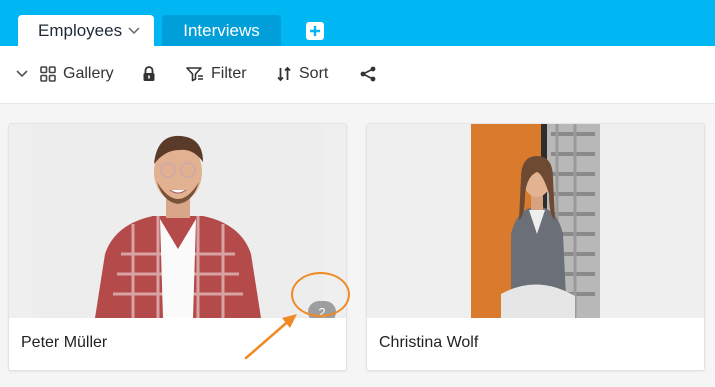 Image resolution: width=715 pixels, height=387 pixels. I want to click on pointer-arrow-icon, so click(270, 337).